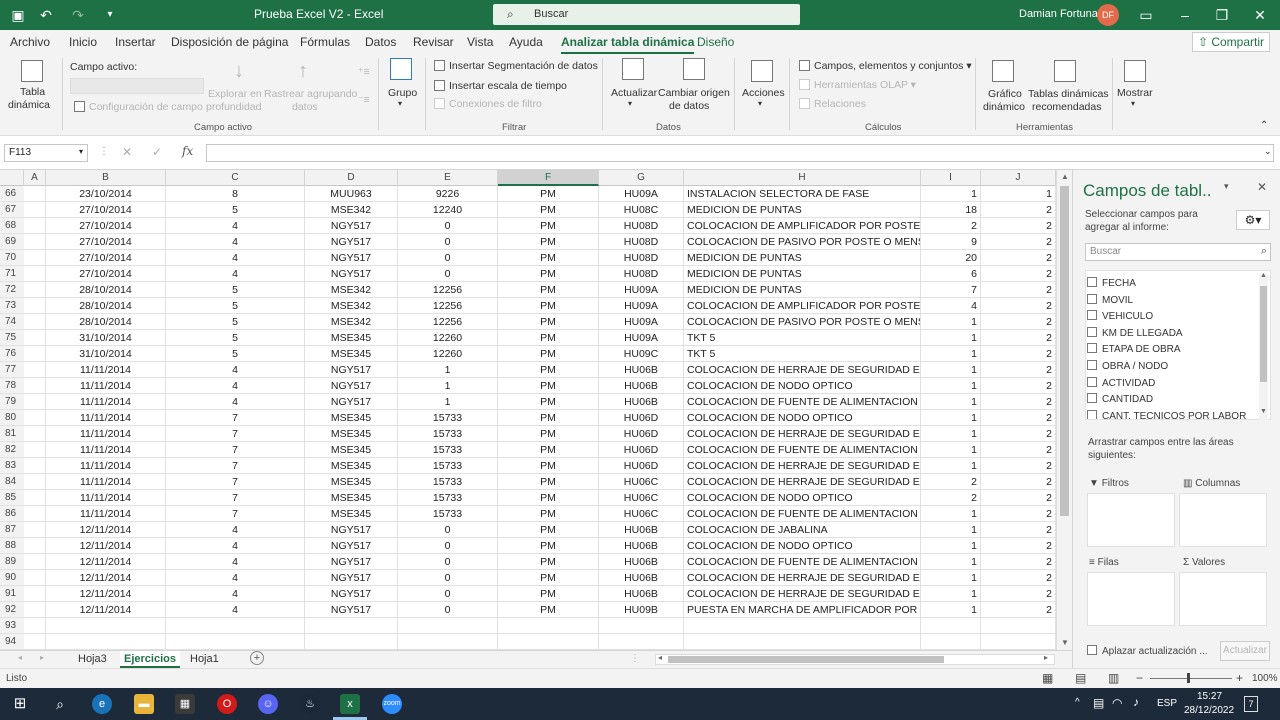 Image resolution: width=1280 pixels, height=720 pixels. What do you see at coordinates (641, 610) in the screenshot?
I see `cell-g: HU09B` at bounding box center [641, 610].